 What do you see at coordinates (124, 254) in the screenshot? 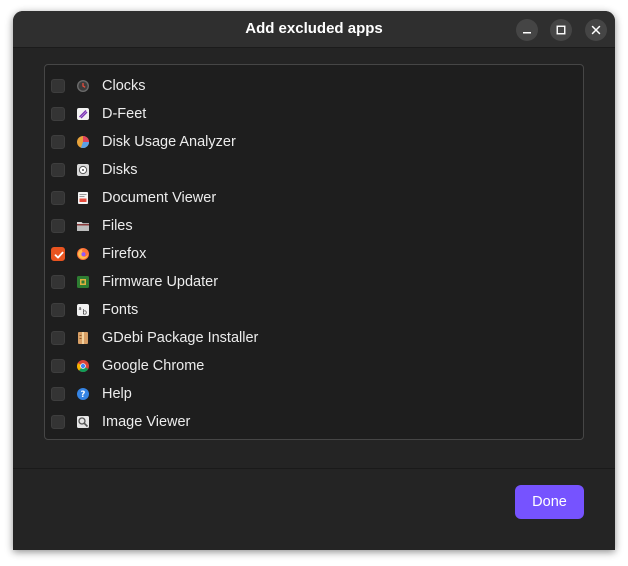
I see `app-label: Firefox` at bounding box center [124, 254].